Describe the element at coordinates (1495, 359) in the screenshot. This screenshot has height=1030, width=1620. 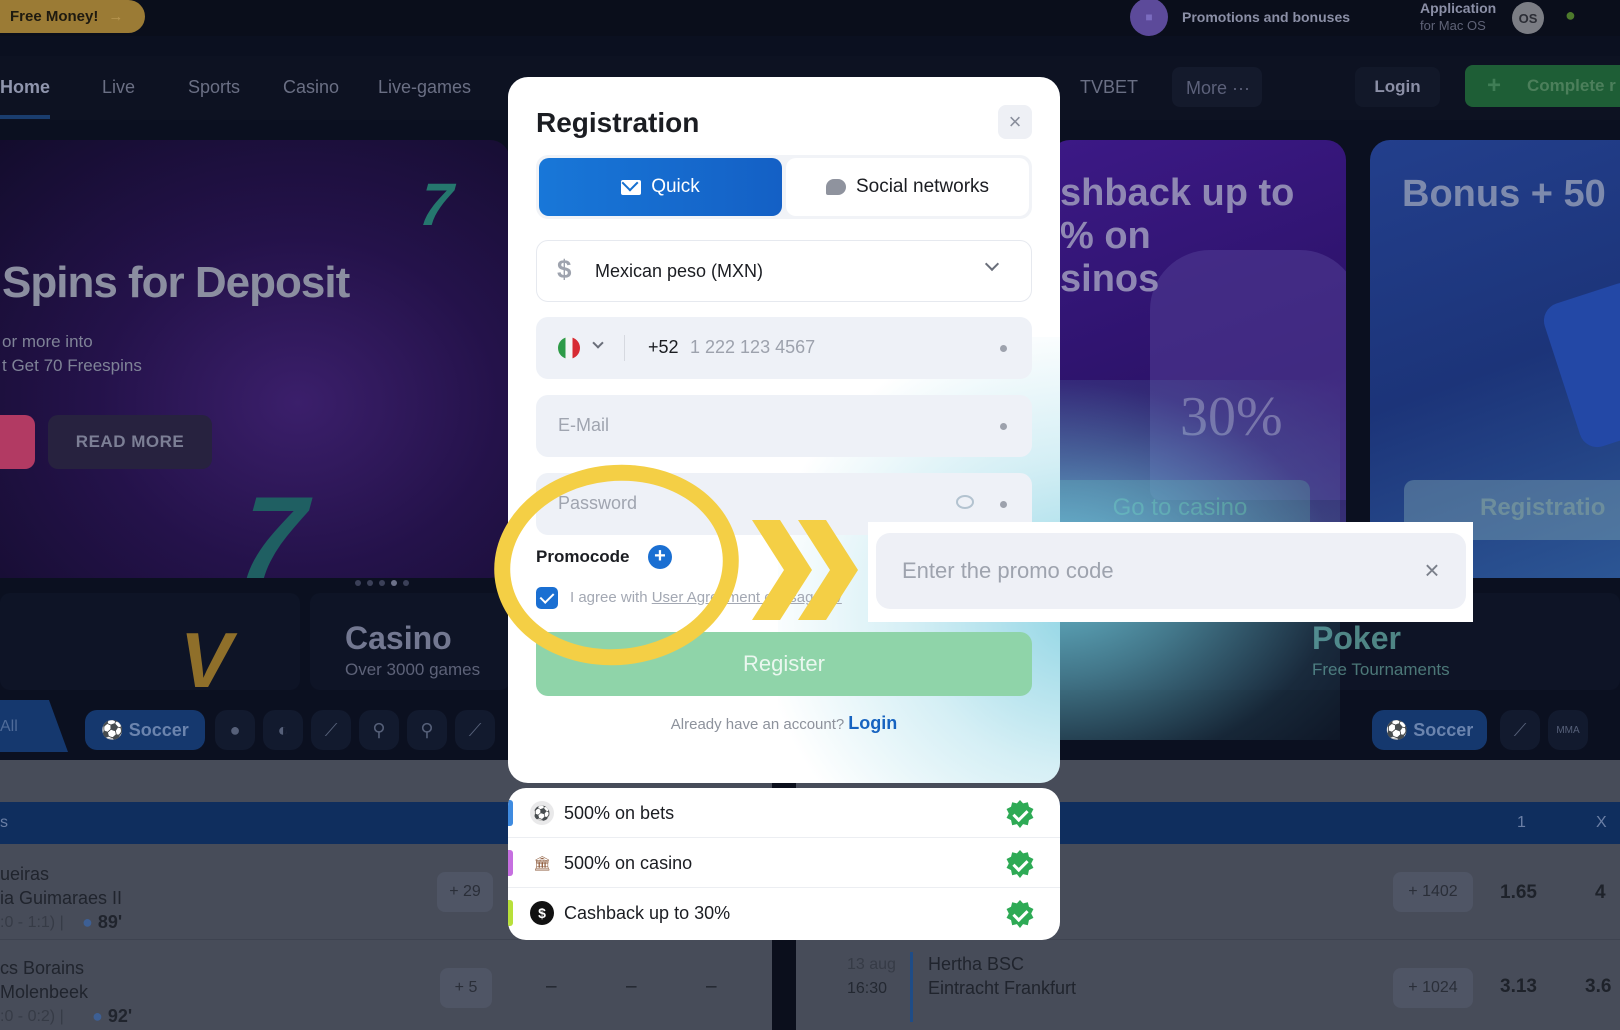
I see `banner-bonus: Bonus + 50 Registratio` at that location.